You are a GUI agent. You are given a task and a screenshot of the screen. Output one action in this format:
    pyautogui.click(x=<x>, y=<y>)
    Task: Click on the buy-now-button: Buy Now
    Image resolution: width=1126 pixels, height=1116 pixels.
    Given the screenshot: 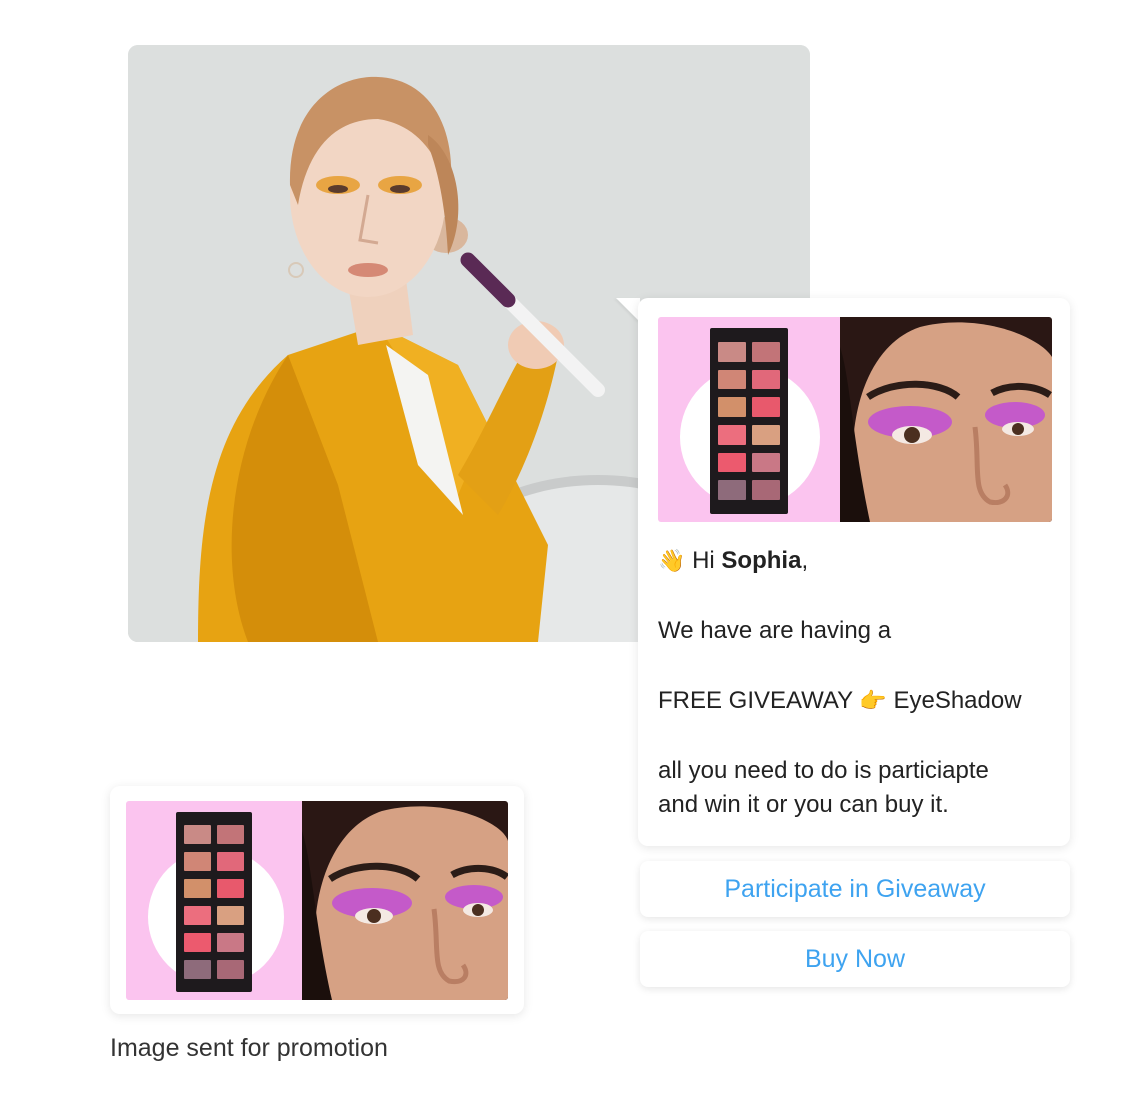 What is the action you would take?
    pyautogui.click(x=855, y=959)
    